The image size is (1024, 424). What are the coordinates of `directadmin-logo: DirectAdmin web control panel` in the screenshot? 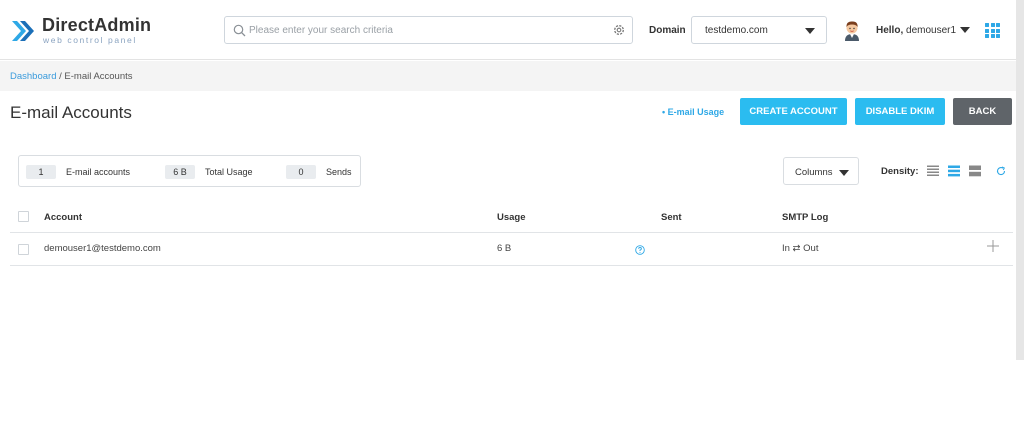 It's located at (85, 31).